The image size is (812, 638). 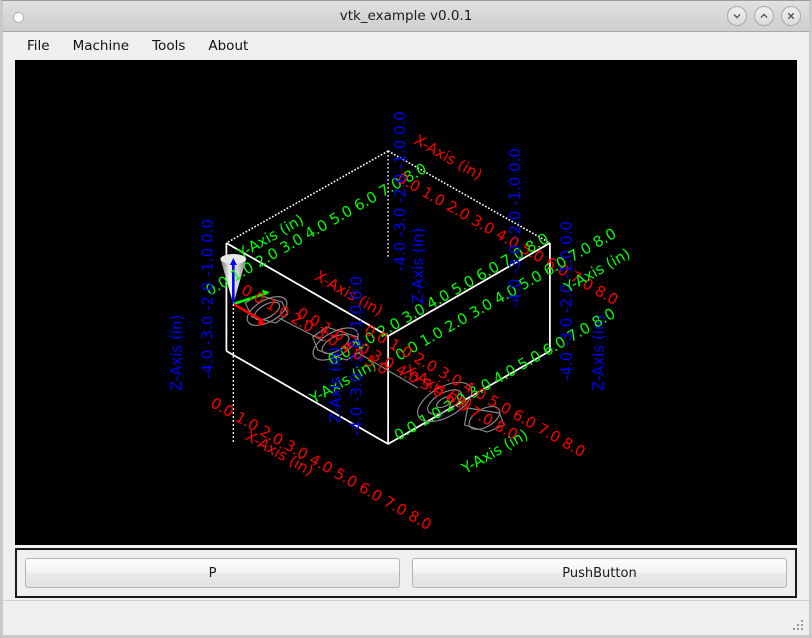 What do you see at coordinates (798, 625) in the screenshot?
I see `resize-grip` at bounding box center [798, 625].